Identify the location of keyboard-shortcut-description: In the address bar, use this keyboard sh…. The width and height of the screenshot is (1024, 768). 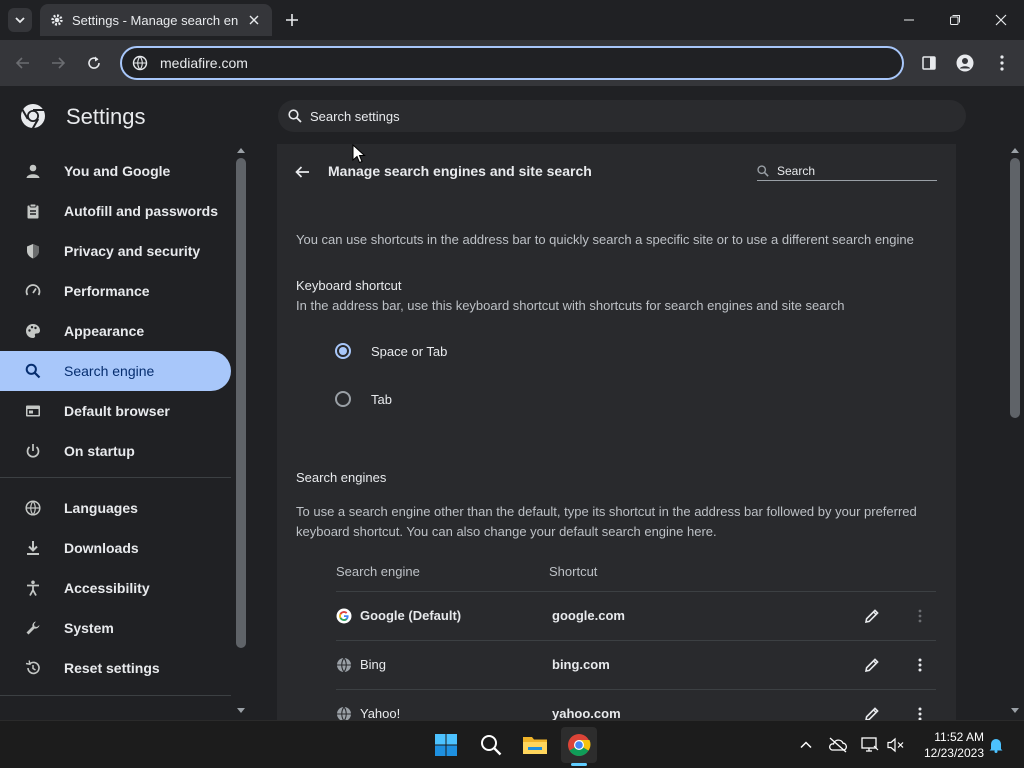
(570, 305).